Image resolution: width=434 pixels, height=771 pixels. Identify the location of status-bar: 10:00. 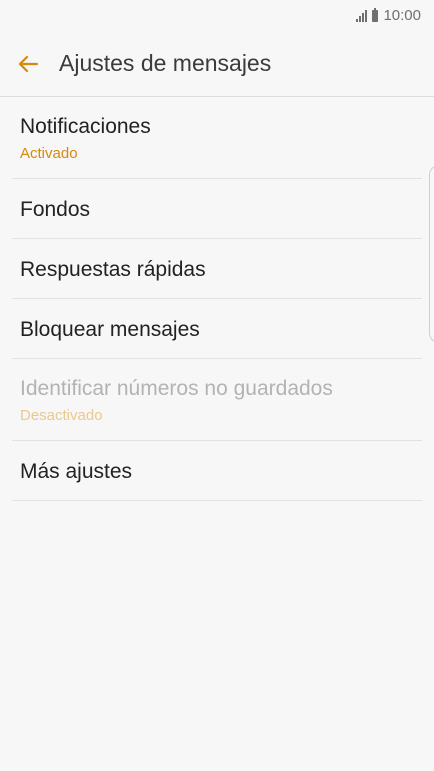
(217, 16).